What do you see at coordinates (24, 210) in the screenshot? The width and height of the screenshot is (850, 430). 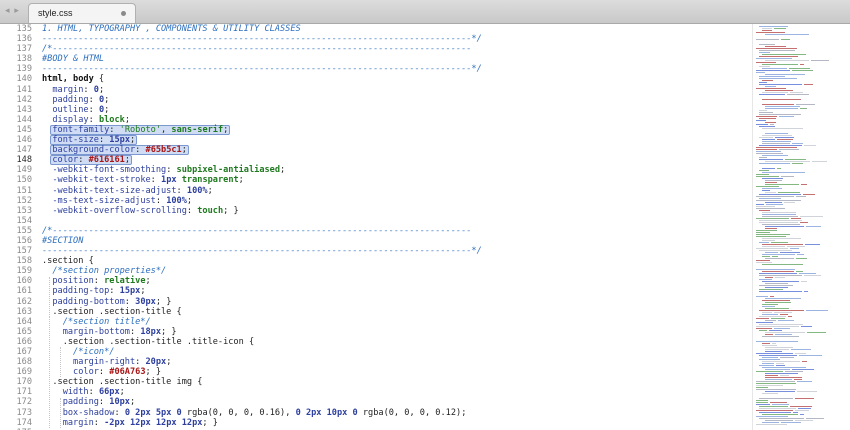 I see `line-number: 153` at bounding box center [24, 210].